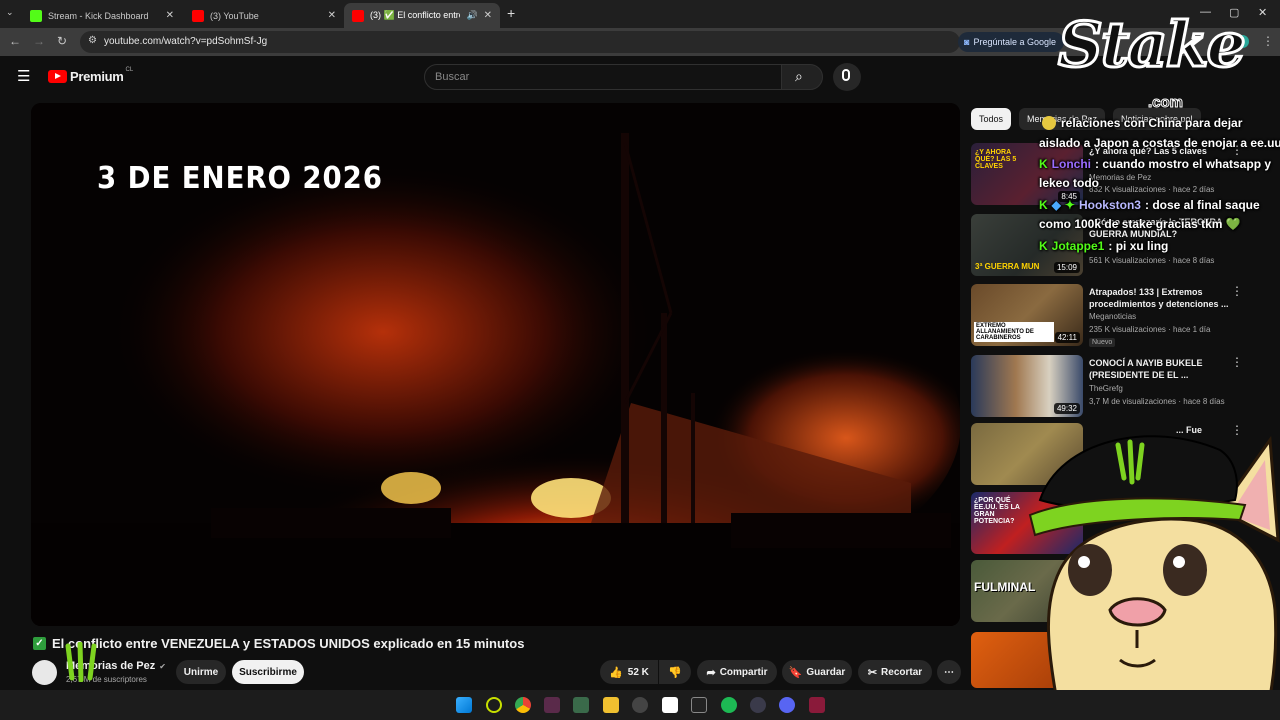 The image size is (1280, 720). What do you see at coordinates (57, 76) in the screenshot?
I see `youtube-play-icon` at bounding box center [57, 76].